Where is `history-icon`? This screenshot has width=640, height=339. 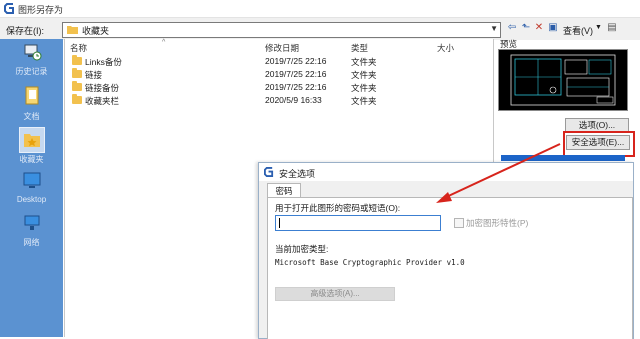 history-icon is located at coordinates (32, 52).